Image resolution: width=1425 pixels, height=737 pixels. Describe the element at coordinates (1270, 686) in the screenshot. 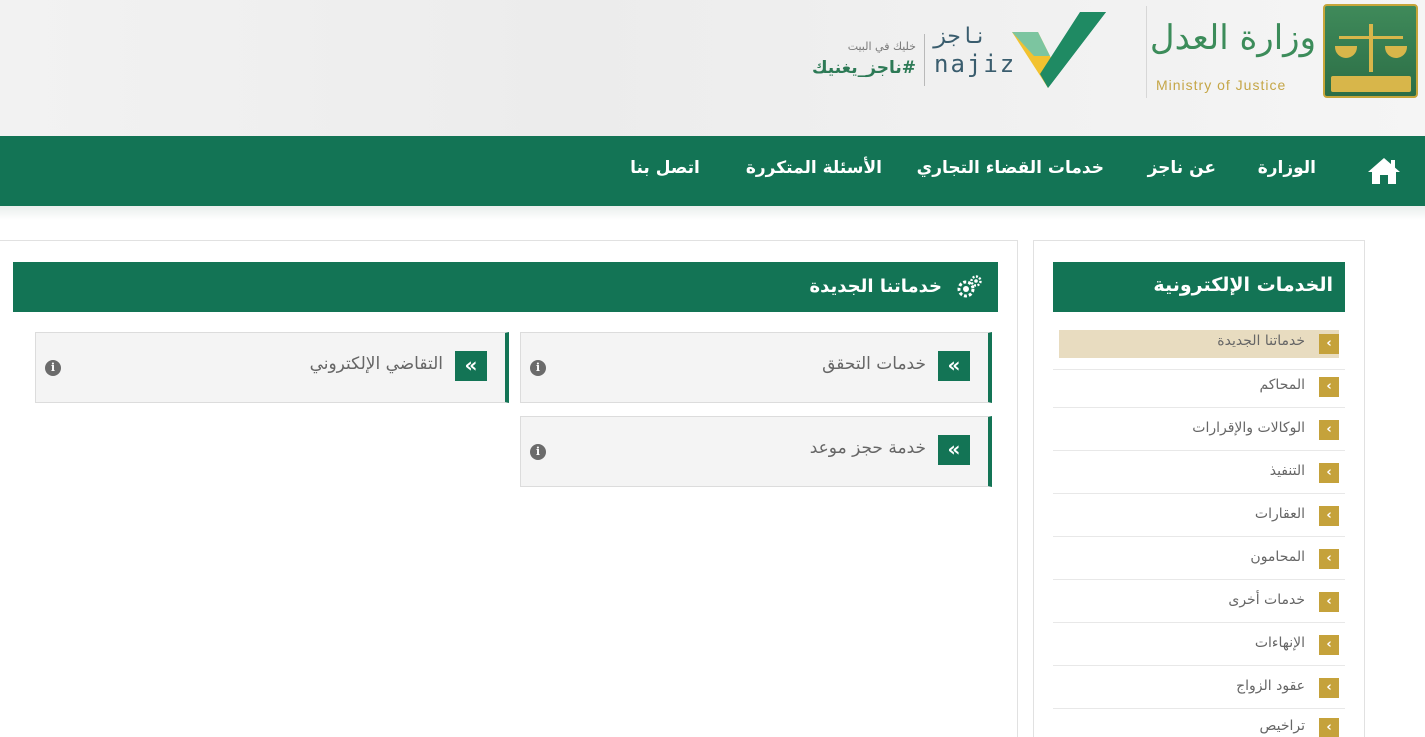

I see `sidebar-item-label: عقود الزواج` at that location.